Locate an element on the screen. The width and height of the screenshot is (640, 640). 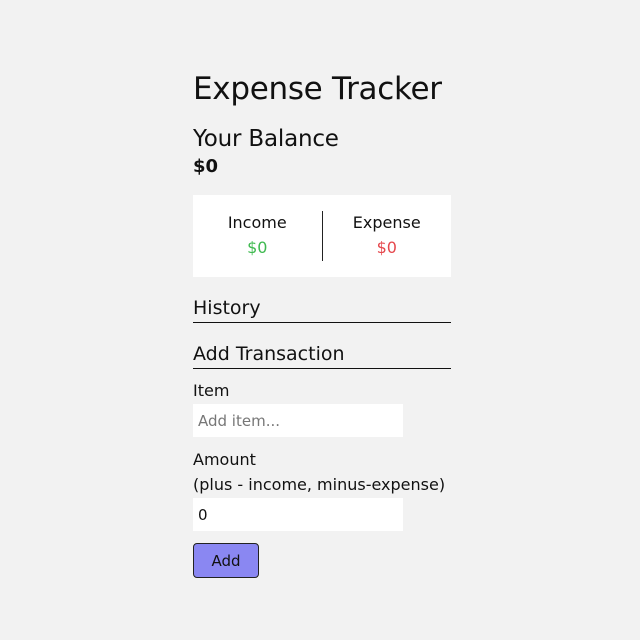
history-heading: History is located at coordinates (322, 309).